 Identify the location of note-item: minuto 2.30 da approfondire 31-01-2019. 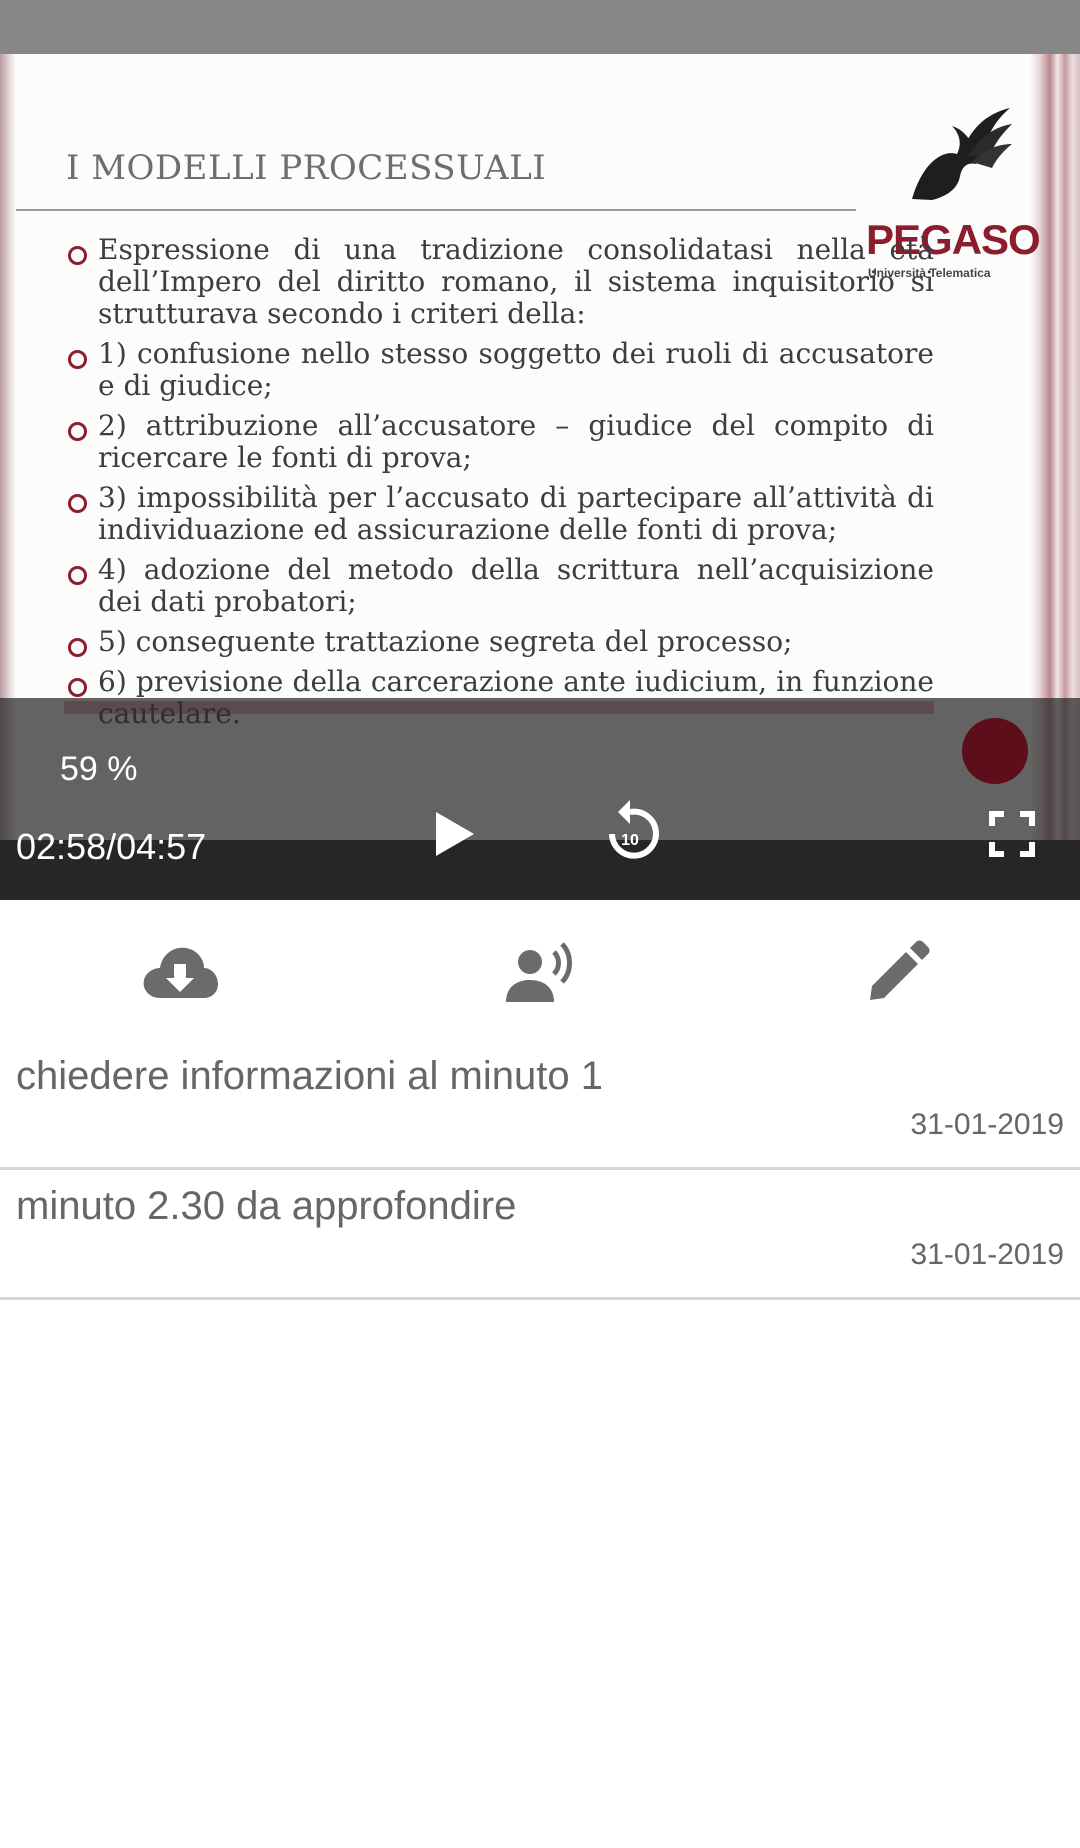
(540, 1235).